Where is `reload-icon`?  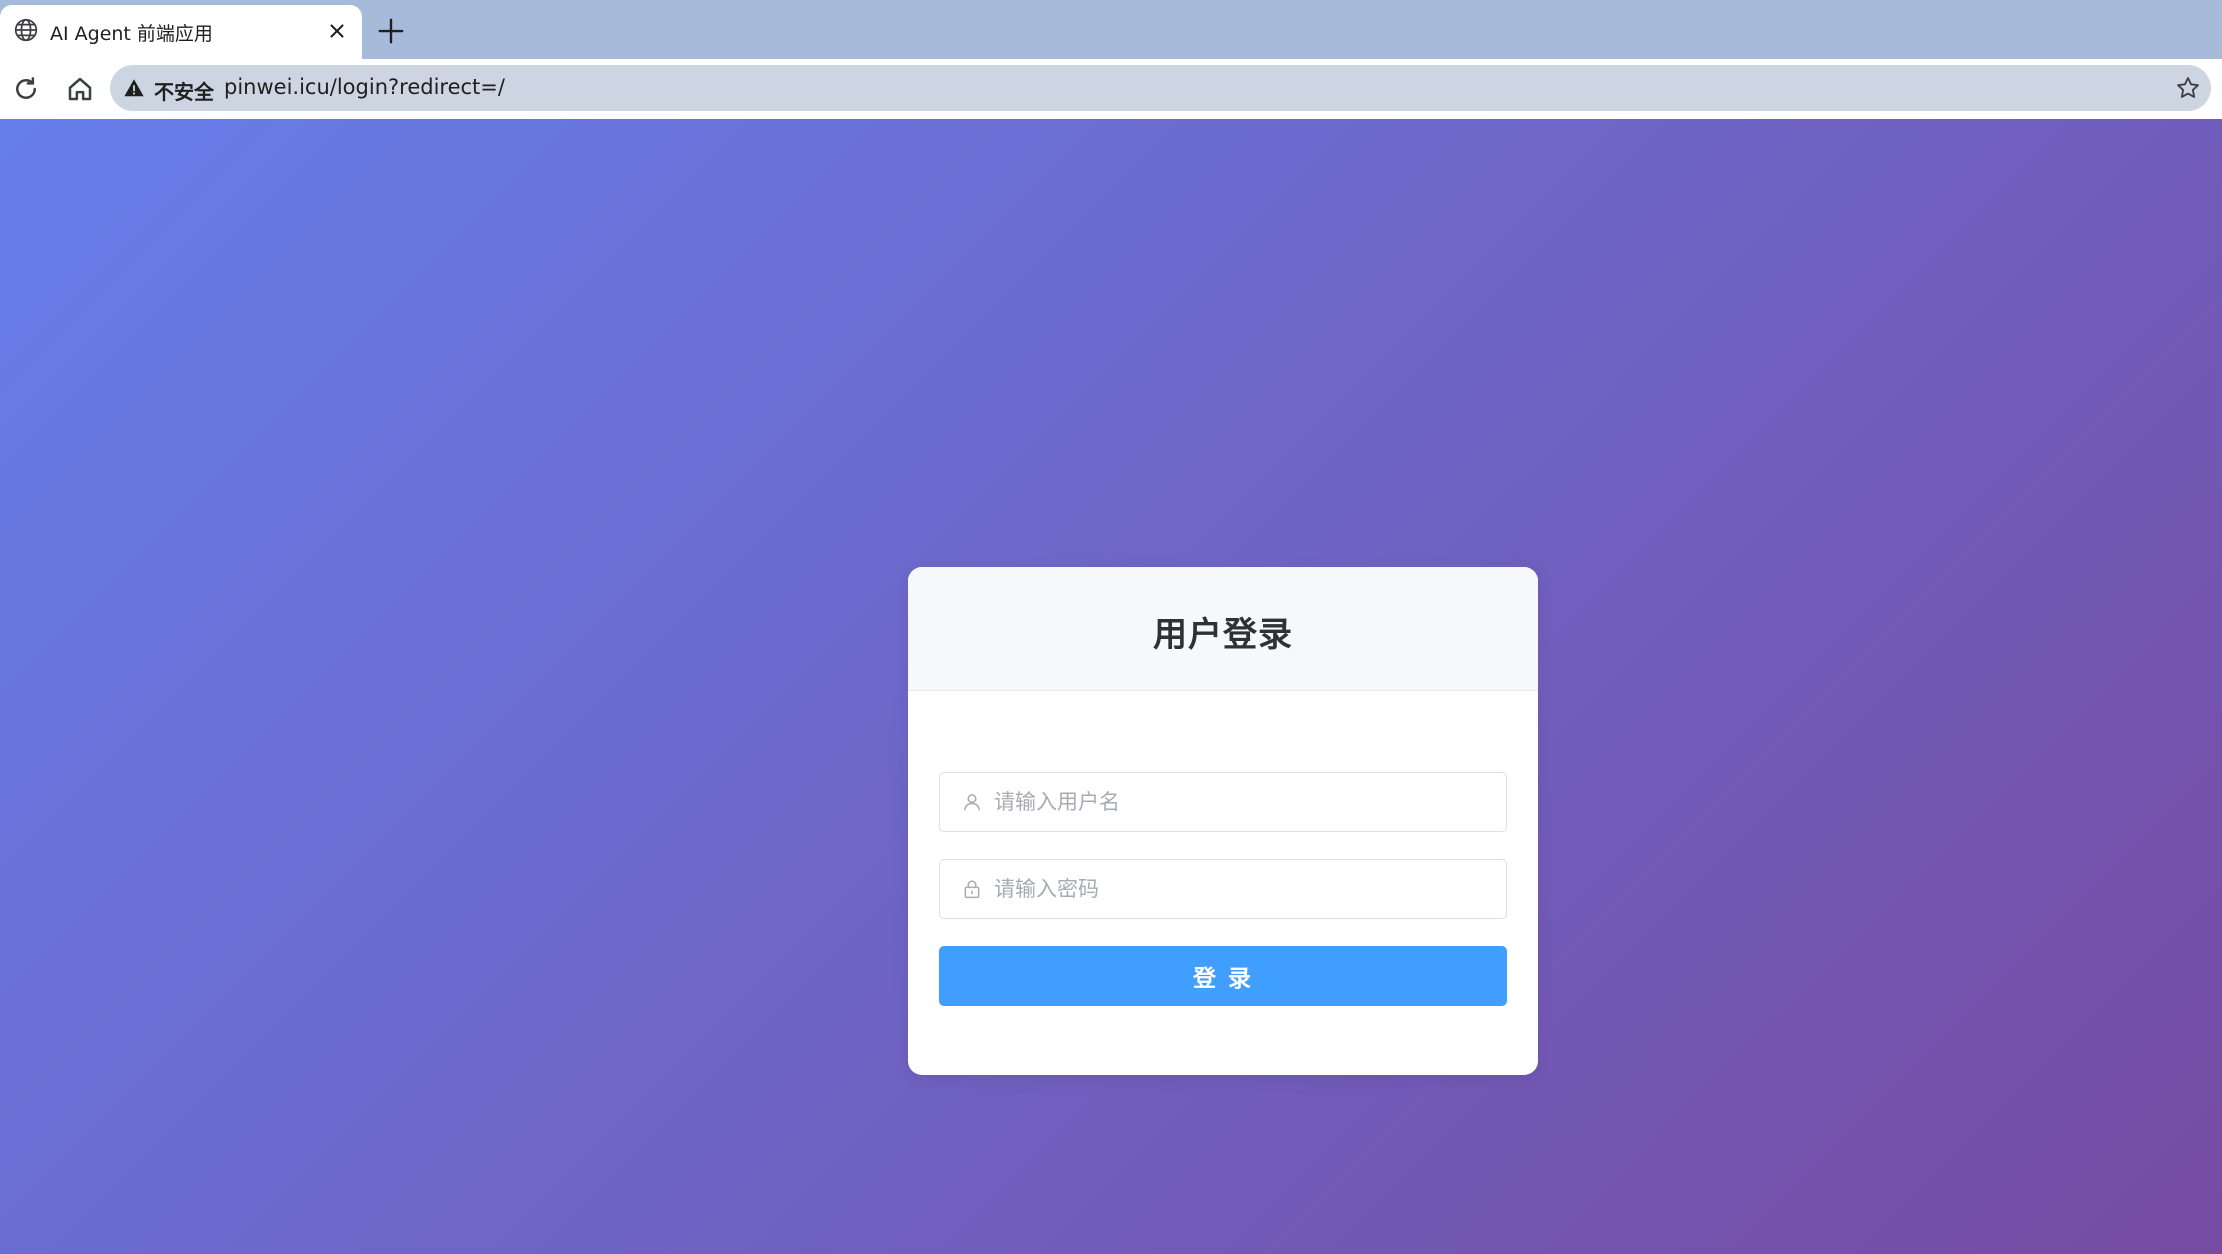 reload-icon is located at coordinates (26, 89).